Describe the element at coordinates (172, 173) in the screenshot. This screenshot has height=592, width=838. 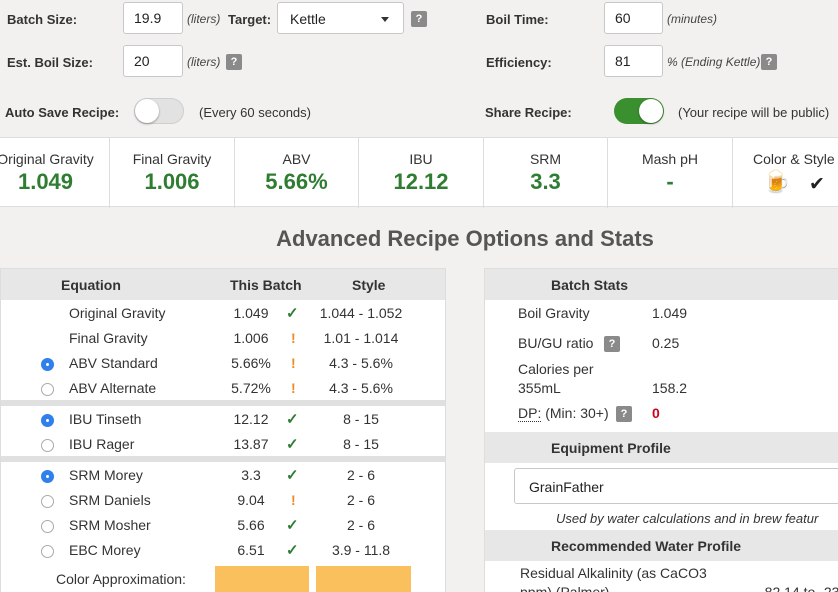
I see `stat-final-gravity: Final Gravity 1.006` at that location.